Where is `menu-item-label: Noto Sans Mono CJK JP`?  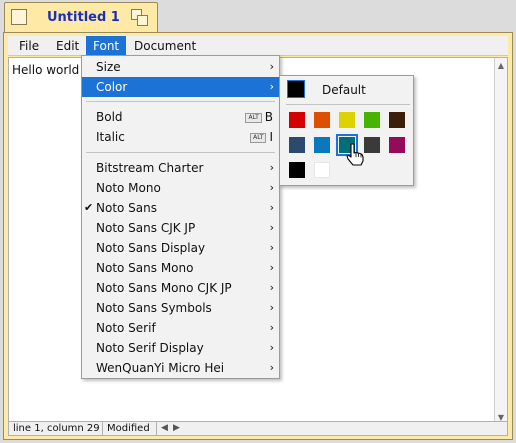 menu-item-label: Noto Sans Mono CJK JP is located at coordinates (164, 288).